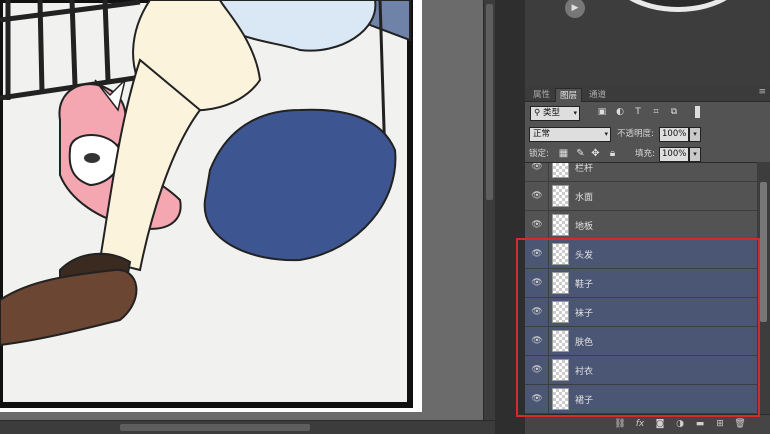 The image size is (770, 434). I want to click on lock-all-icon: 🔒︎, so click(612, 153).